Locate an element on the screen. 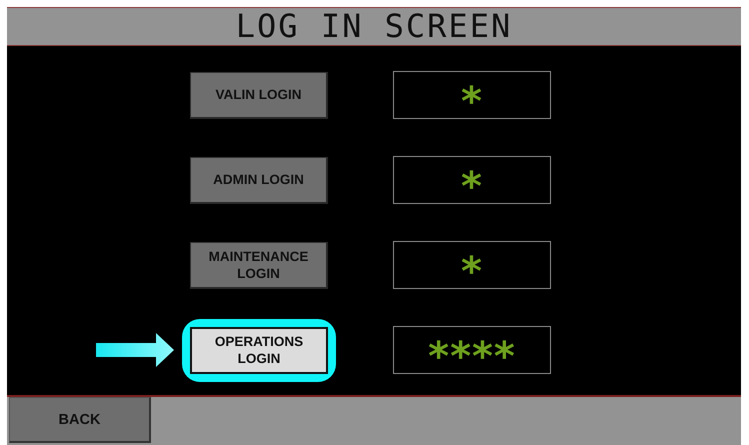 The height and width of the screenshot is (445, 749). screen-title: LOG IN SCREEN is located at coordinates (374, 26).